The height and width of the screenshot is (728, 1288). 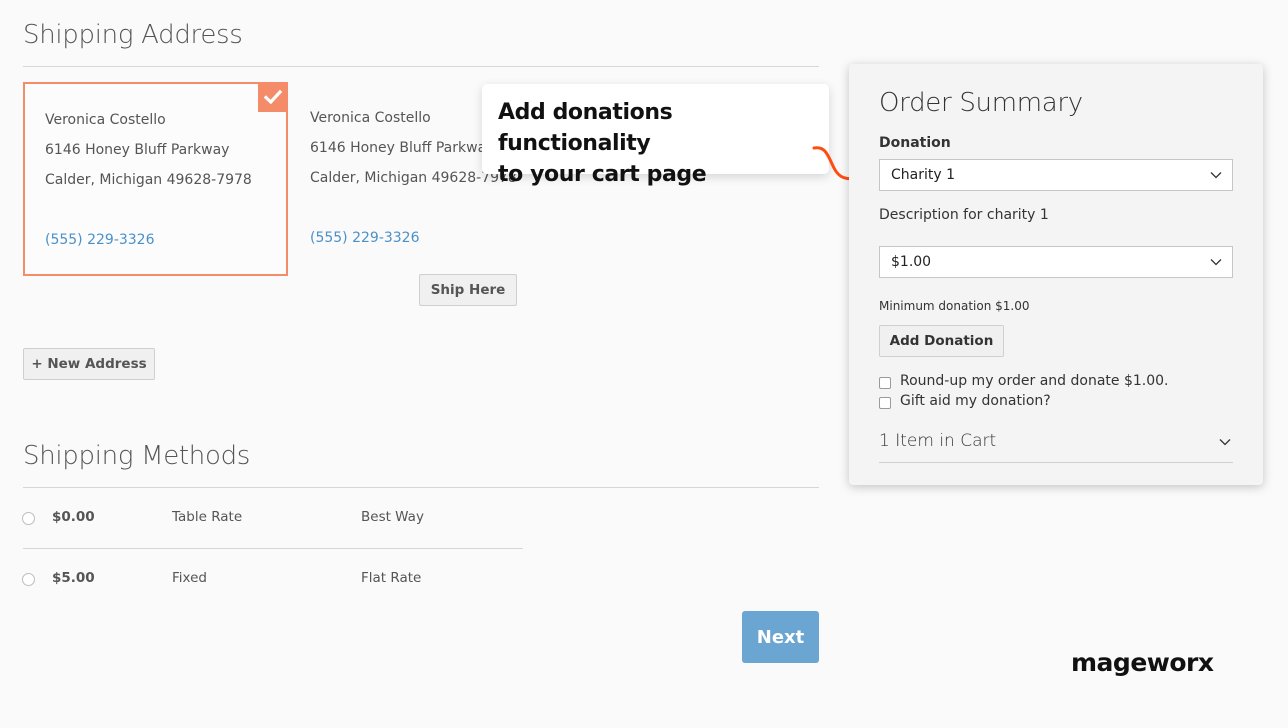 What do you see at coordinates (1034, 381) in the screenshot?
I see `roundup-label: Round-up my order and donate $1.00.` at bounding box center [1034, 381].